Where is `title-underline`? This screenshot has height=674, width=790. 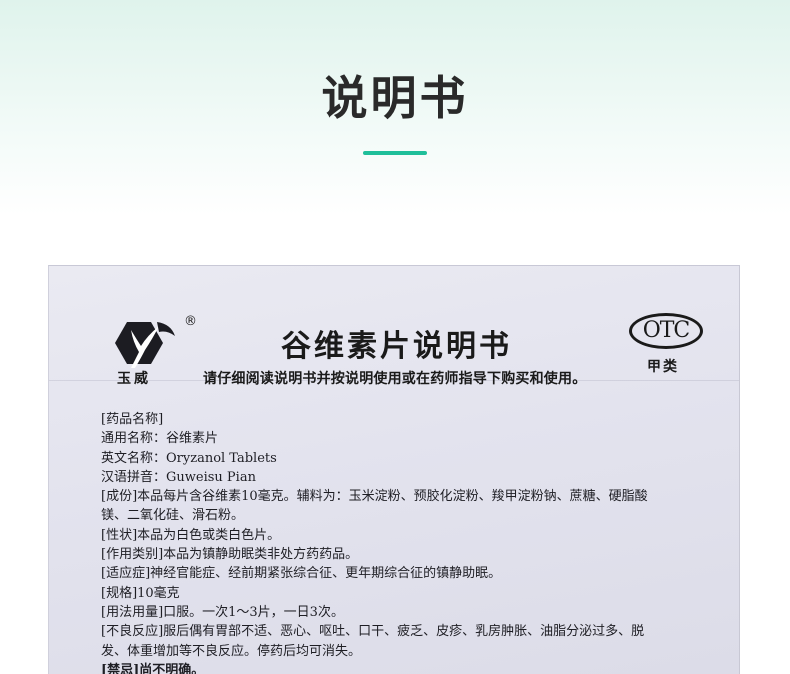
title-underline is located at coordinates (395, 153).